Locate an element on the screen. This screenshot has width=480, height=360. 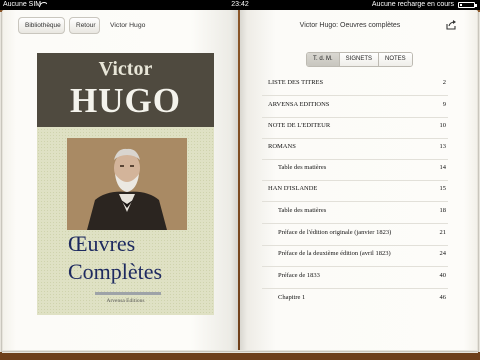
toc-entry: Préface de 1833 40 is located at coordinates (355, 278).